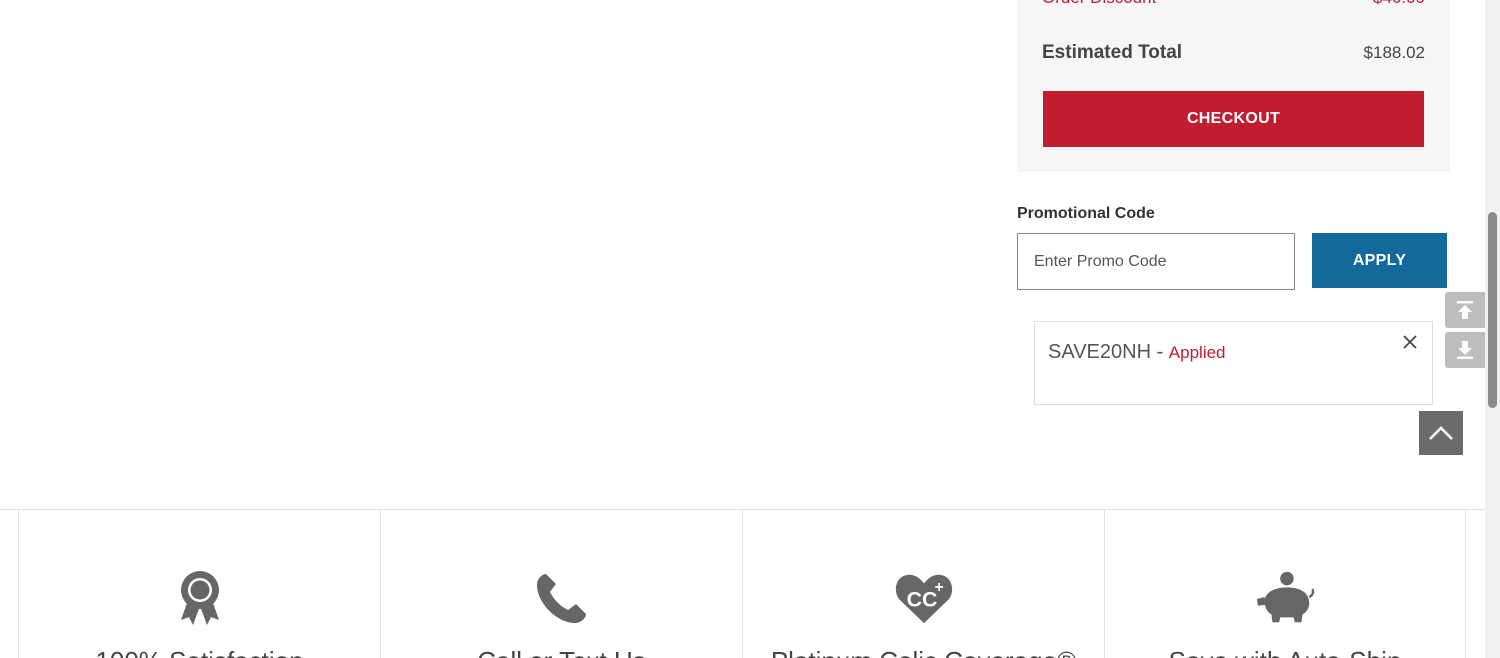 The width and height of the screenshot is (1500, 658). I want to click on svg-text: CC, so click(921, 600).